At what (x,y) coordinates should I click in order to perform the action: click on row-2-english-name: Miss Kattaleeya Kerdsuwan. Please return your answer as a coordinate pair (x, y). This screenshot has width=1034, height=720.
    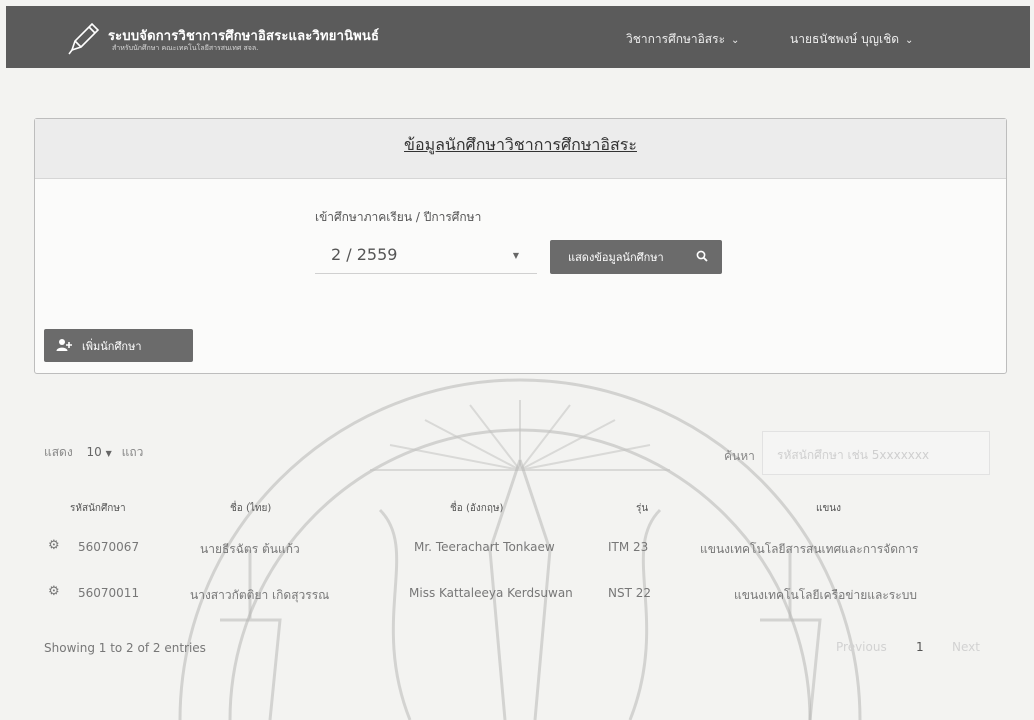
    Looking at the image, I should click on (491, 593).